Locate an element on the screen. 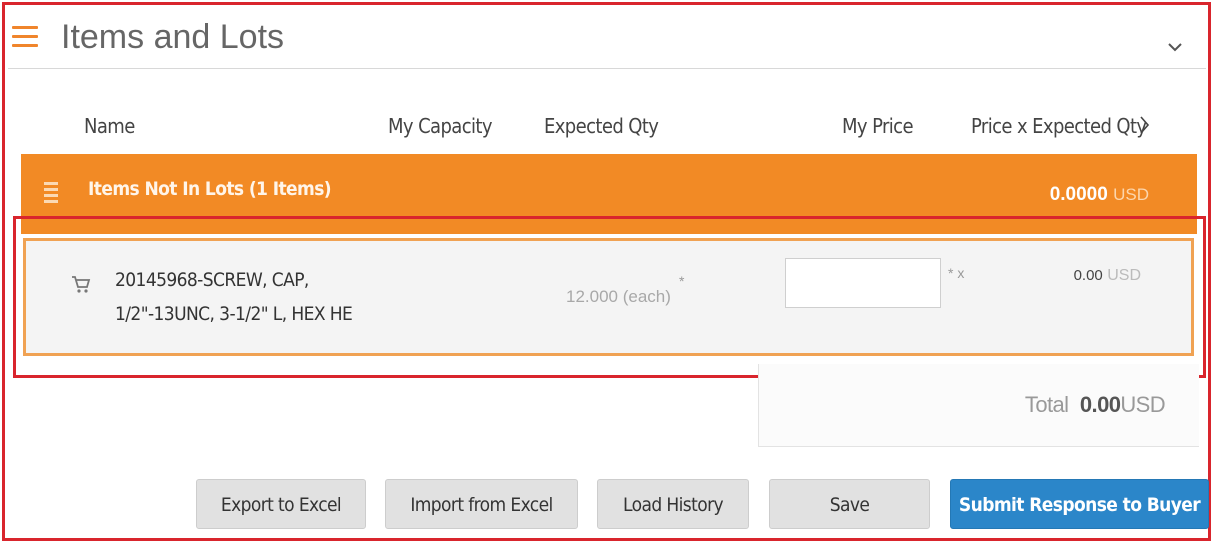 Image resolution: width=1217 pixels, height=547 pixels. lot-group-total: 0.0000 USD is located at coordinates (1099, 195).